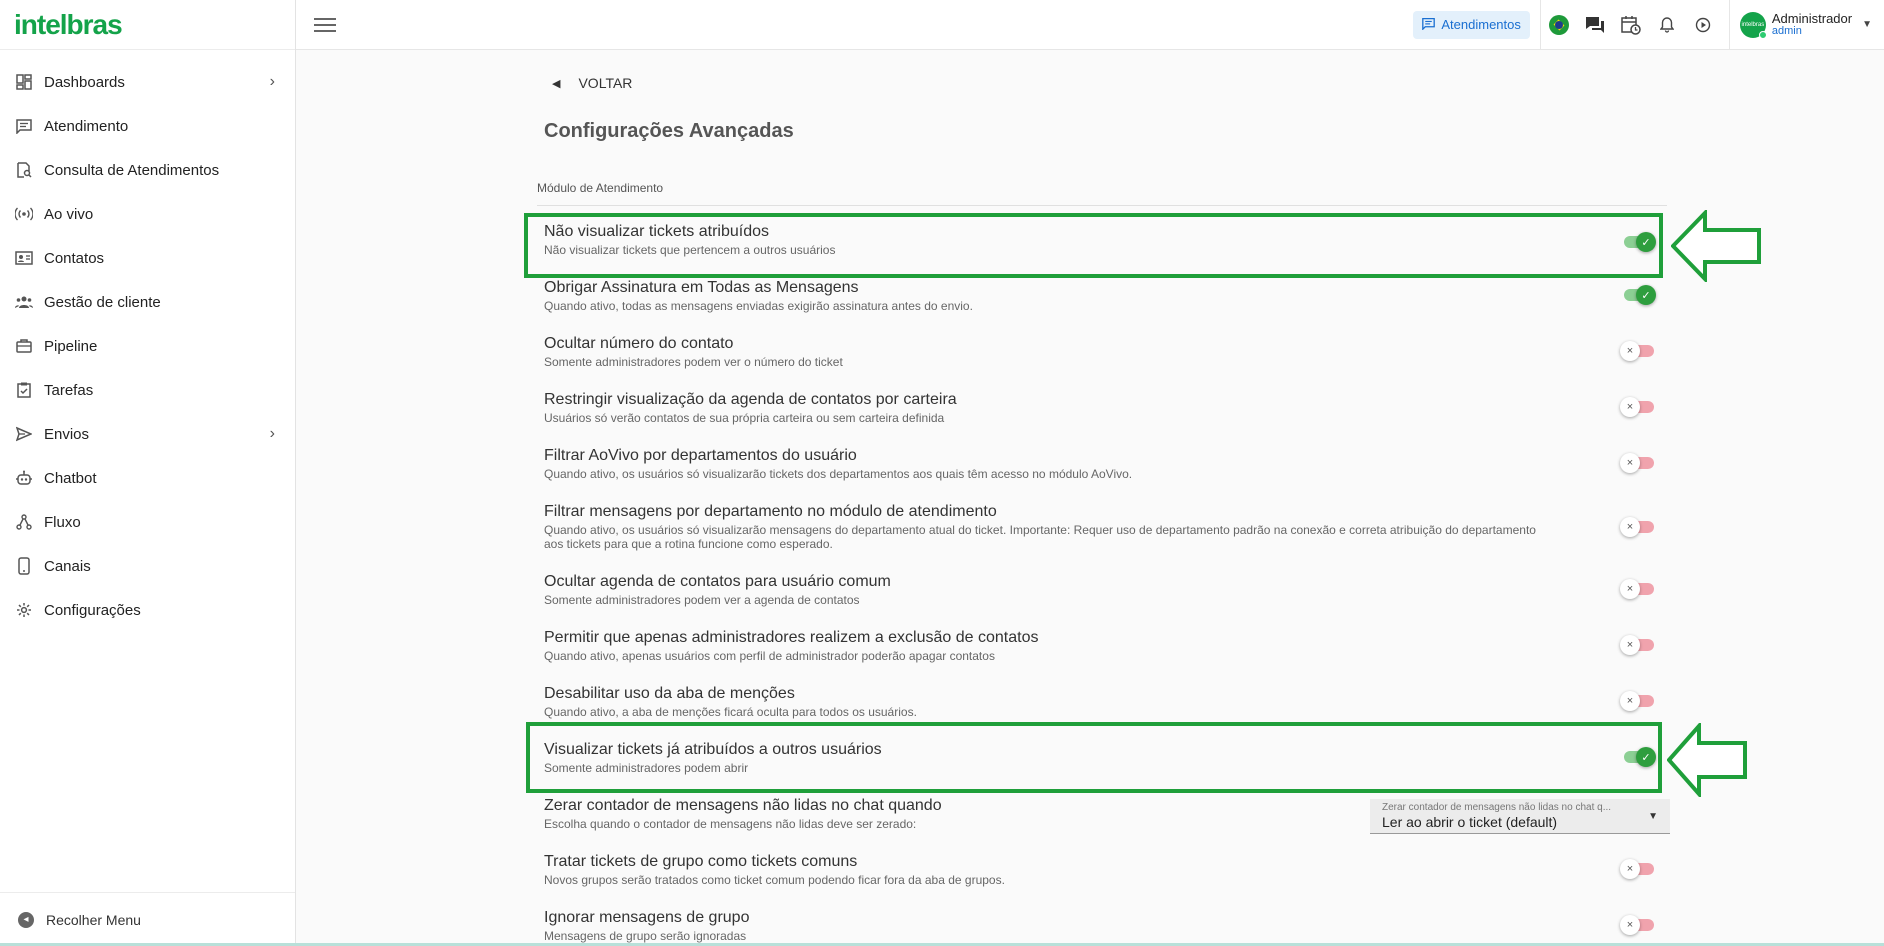  What do you see at coordinates (1631, 25) in the screenshot?
I see `schedule-calendar-icon` at bounding box center [1631, 25].